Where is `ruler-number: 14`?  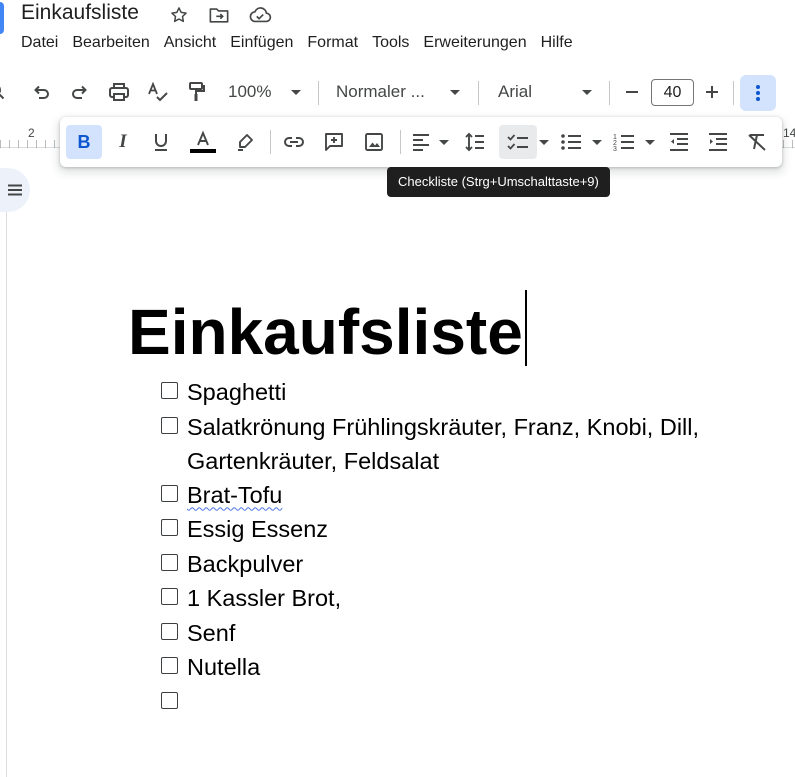 ruler-number: 14 is located at coordinates (789, 133).